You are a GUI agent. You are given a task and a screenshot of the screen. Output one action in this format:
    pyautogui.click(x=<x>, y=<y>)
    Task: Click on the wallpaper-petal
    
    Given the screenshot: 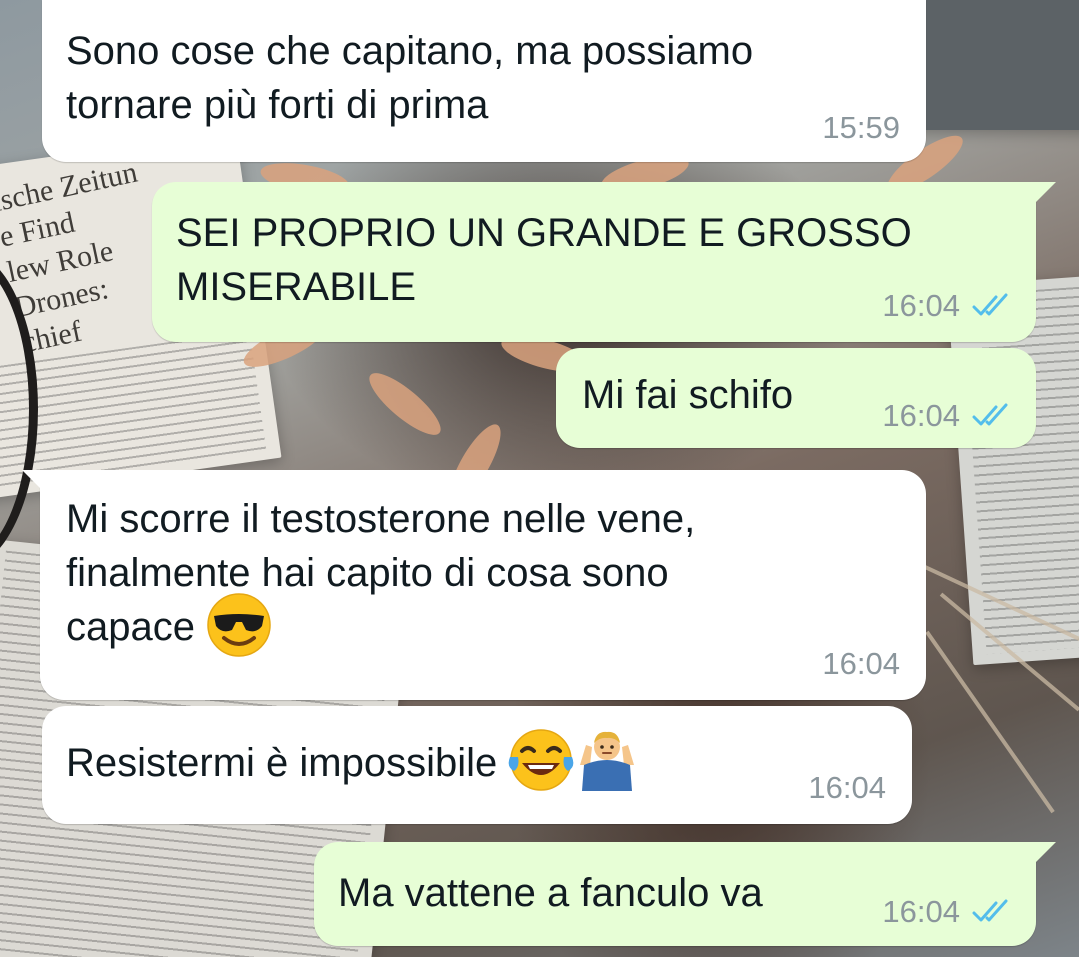 What is the action you would take?
    pyautogui.click(x=405, y=404)
    